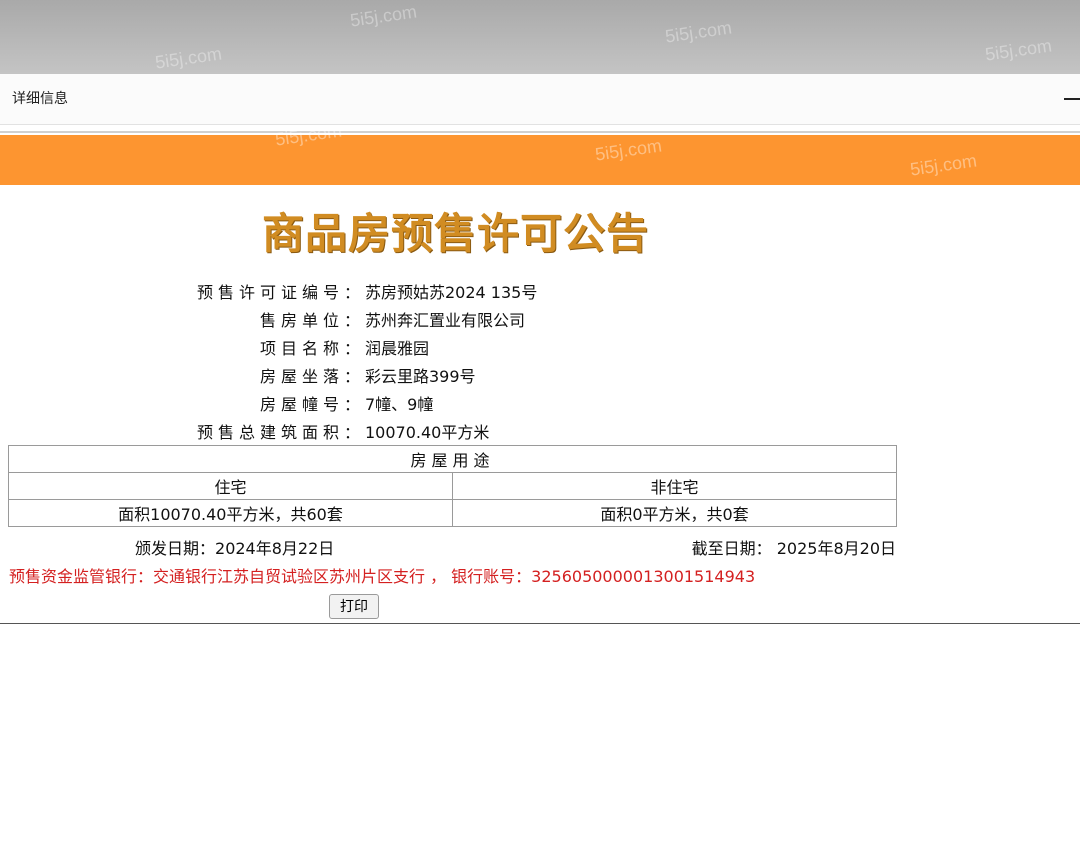  I want to click on residential-value: 面积10070.40平方米，共60套, so click(230, 513).